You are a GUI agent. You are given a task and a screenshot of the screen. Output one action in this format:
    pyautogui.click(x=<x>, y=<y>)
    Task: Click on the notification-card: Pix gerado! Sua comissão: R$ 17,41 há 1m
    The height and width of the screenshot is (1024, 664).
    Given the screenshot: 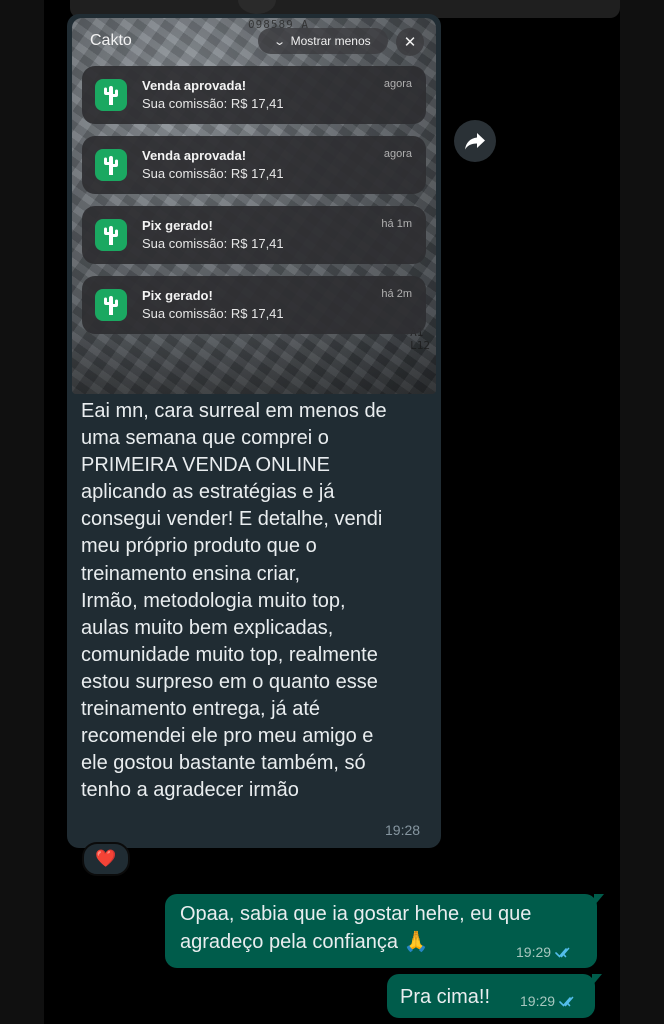 What is the action you would take?
    pyautogui.click(x=254, y=235)
    